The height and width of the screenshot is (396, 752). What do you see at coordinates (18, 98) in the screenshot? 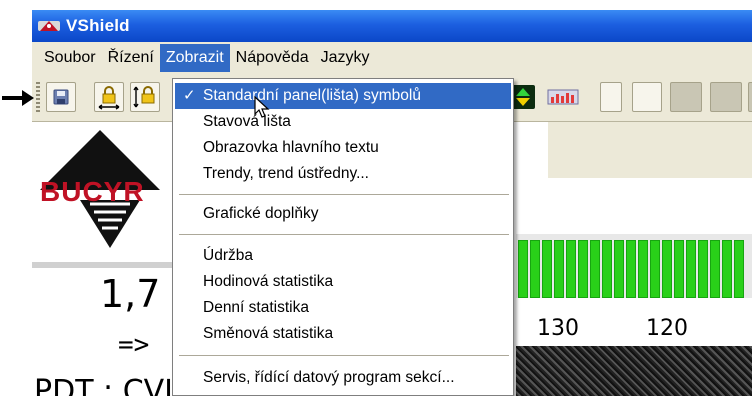
I see `pointer-arrow-icon` at bounding box center [18, 98].